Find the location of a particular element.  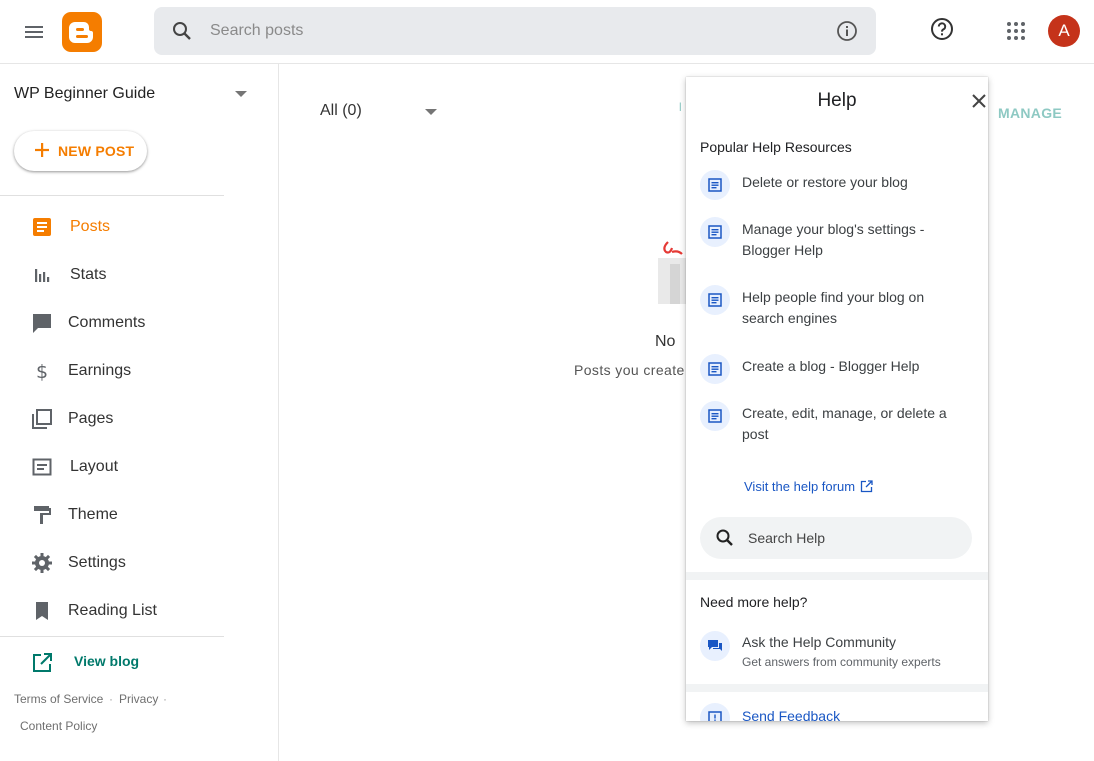

manage-button: MANAGE is located at coordinates (1030, 113).